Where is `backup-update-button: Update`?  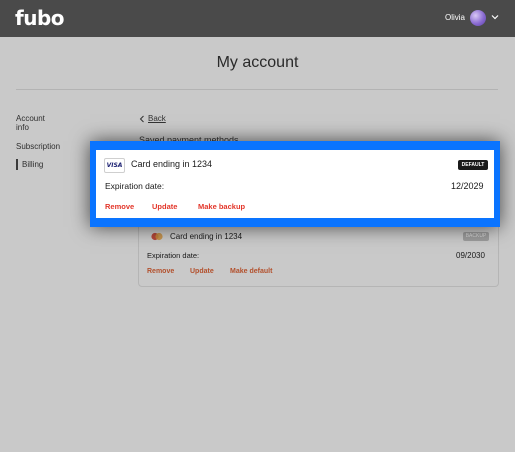 backup-update-button: Update is located at coordinates (202, 271).